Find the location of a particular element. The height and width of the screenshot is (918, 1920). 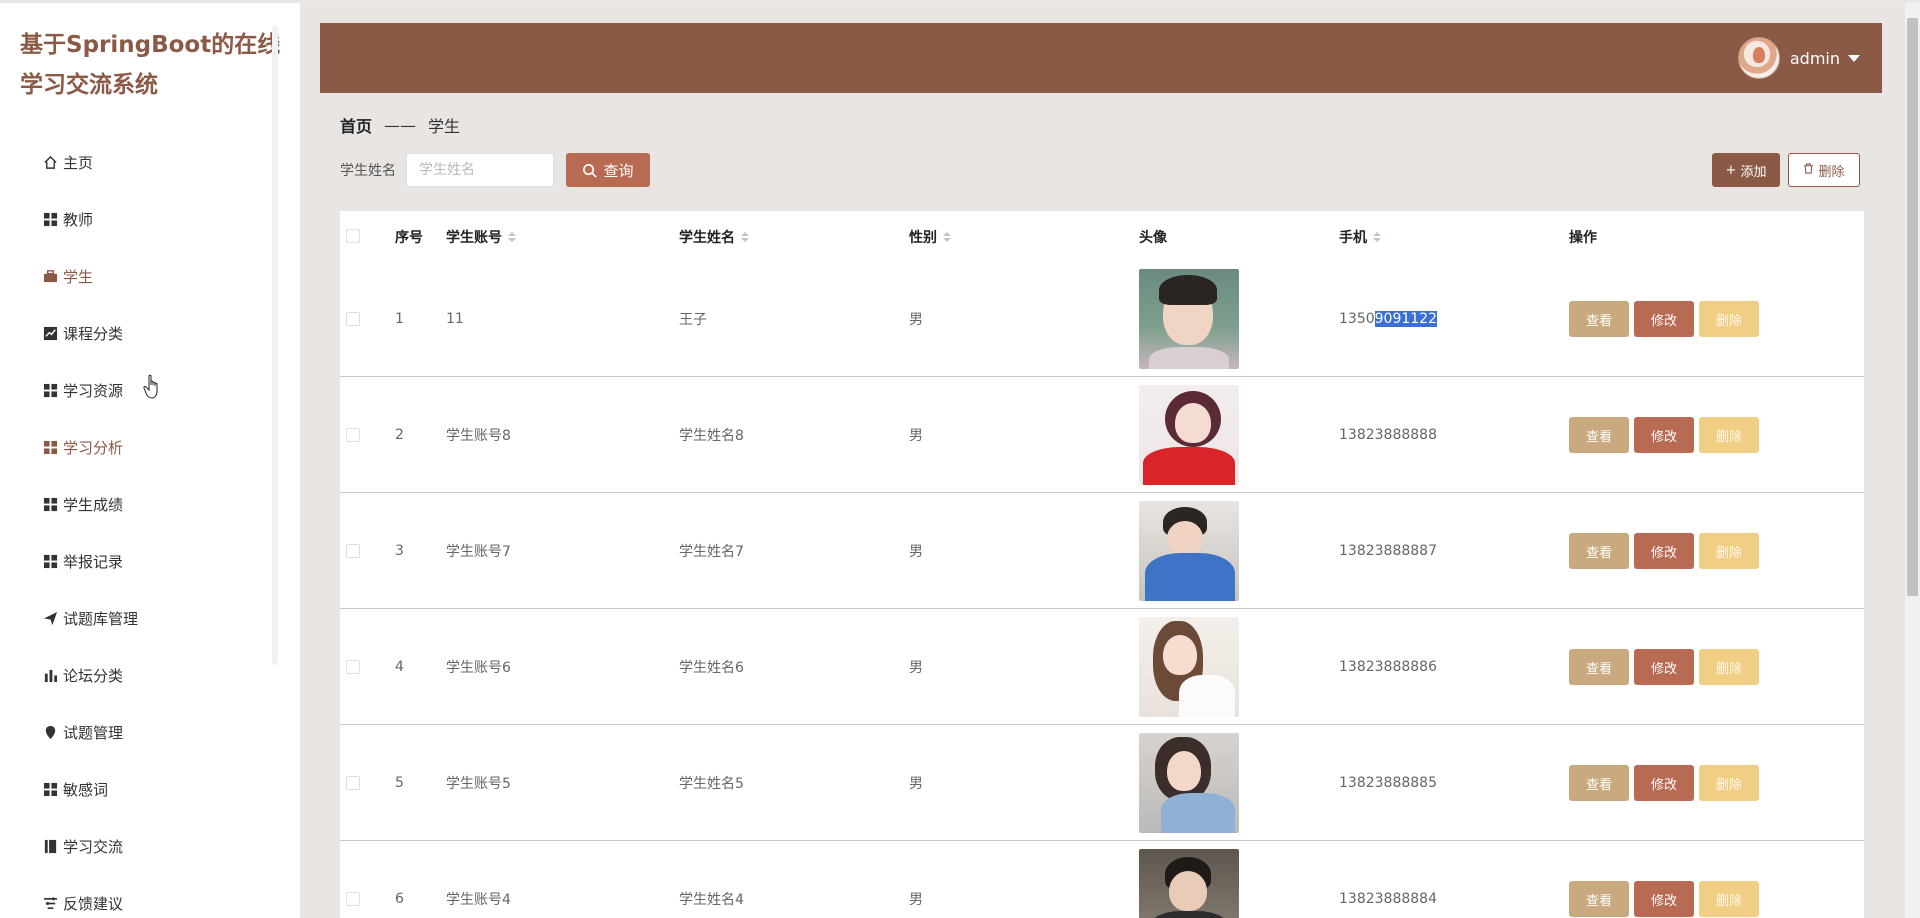

table-row: 2 学生账号8 学生姓名8 男 13823888888 查看 修改 删除 is located at coordinates (1102, 435).